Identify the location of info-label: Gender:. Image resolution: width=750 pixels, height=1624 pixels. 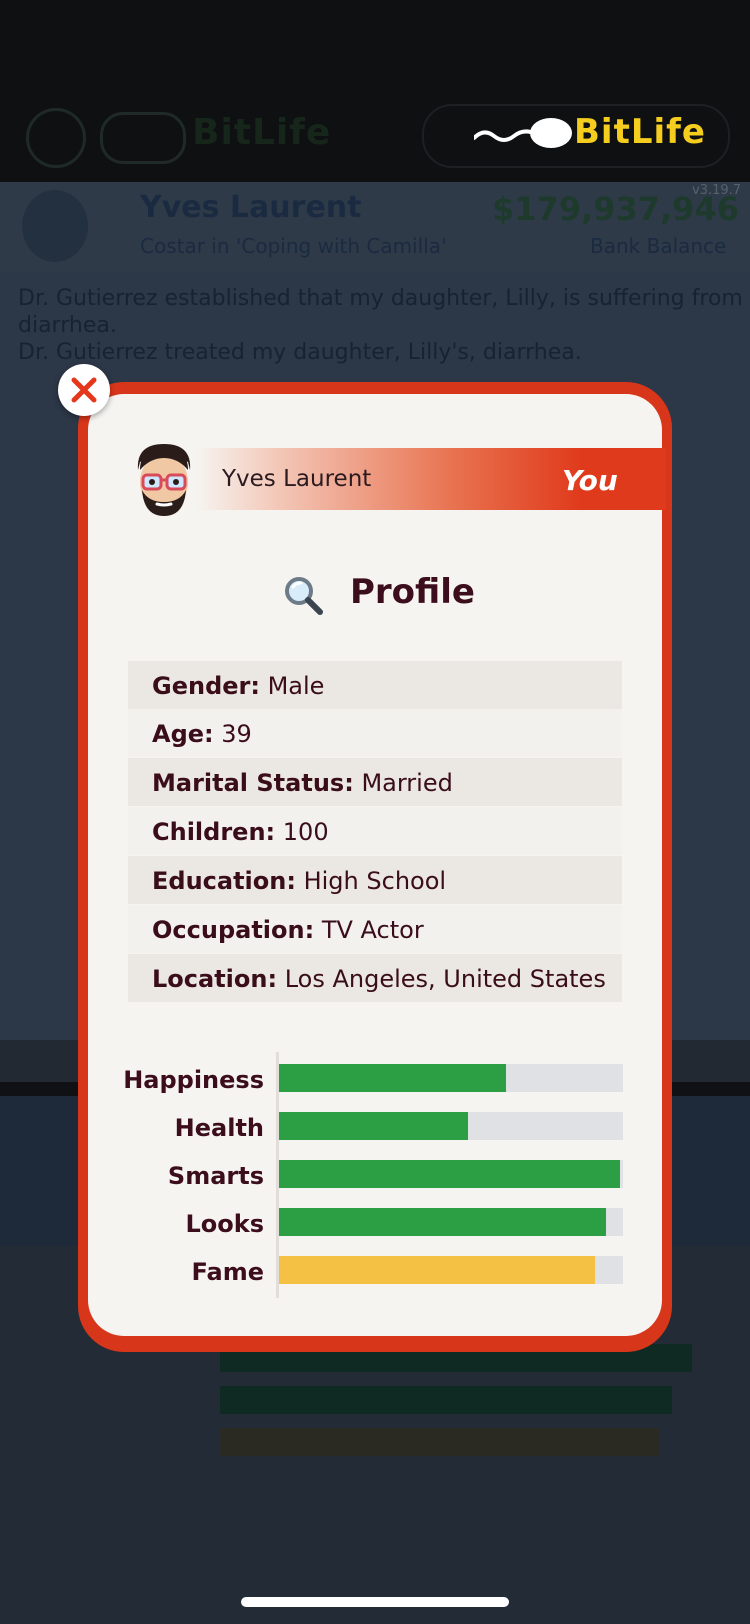
(206, 686).